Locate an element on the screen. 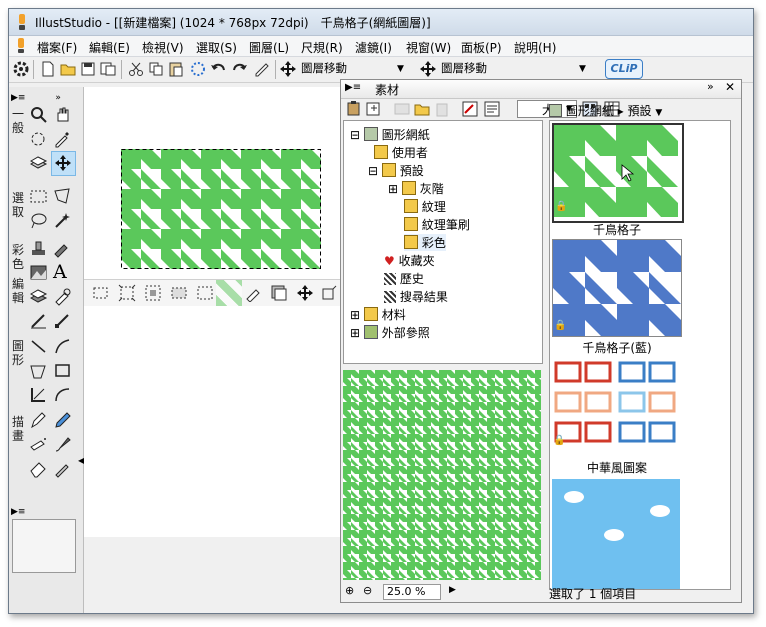 The height and width of the screenshot is (627, 766). paste-material-icon is located at coordinates (354, 109).